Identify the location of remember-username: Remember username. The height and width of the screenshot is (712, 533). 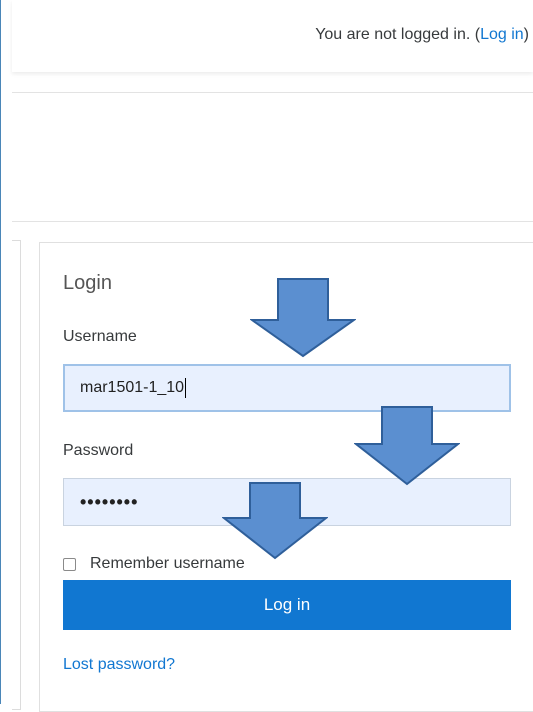
(154, 564).